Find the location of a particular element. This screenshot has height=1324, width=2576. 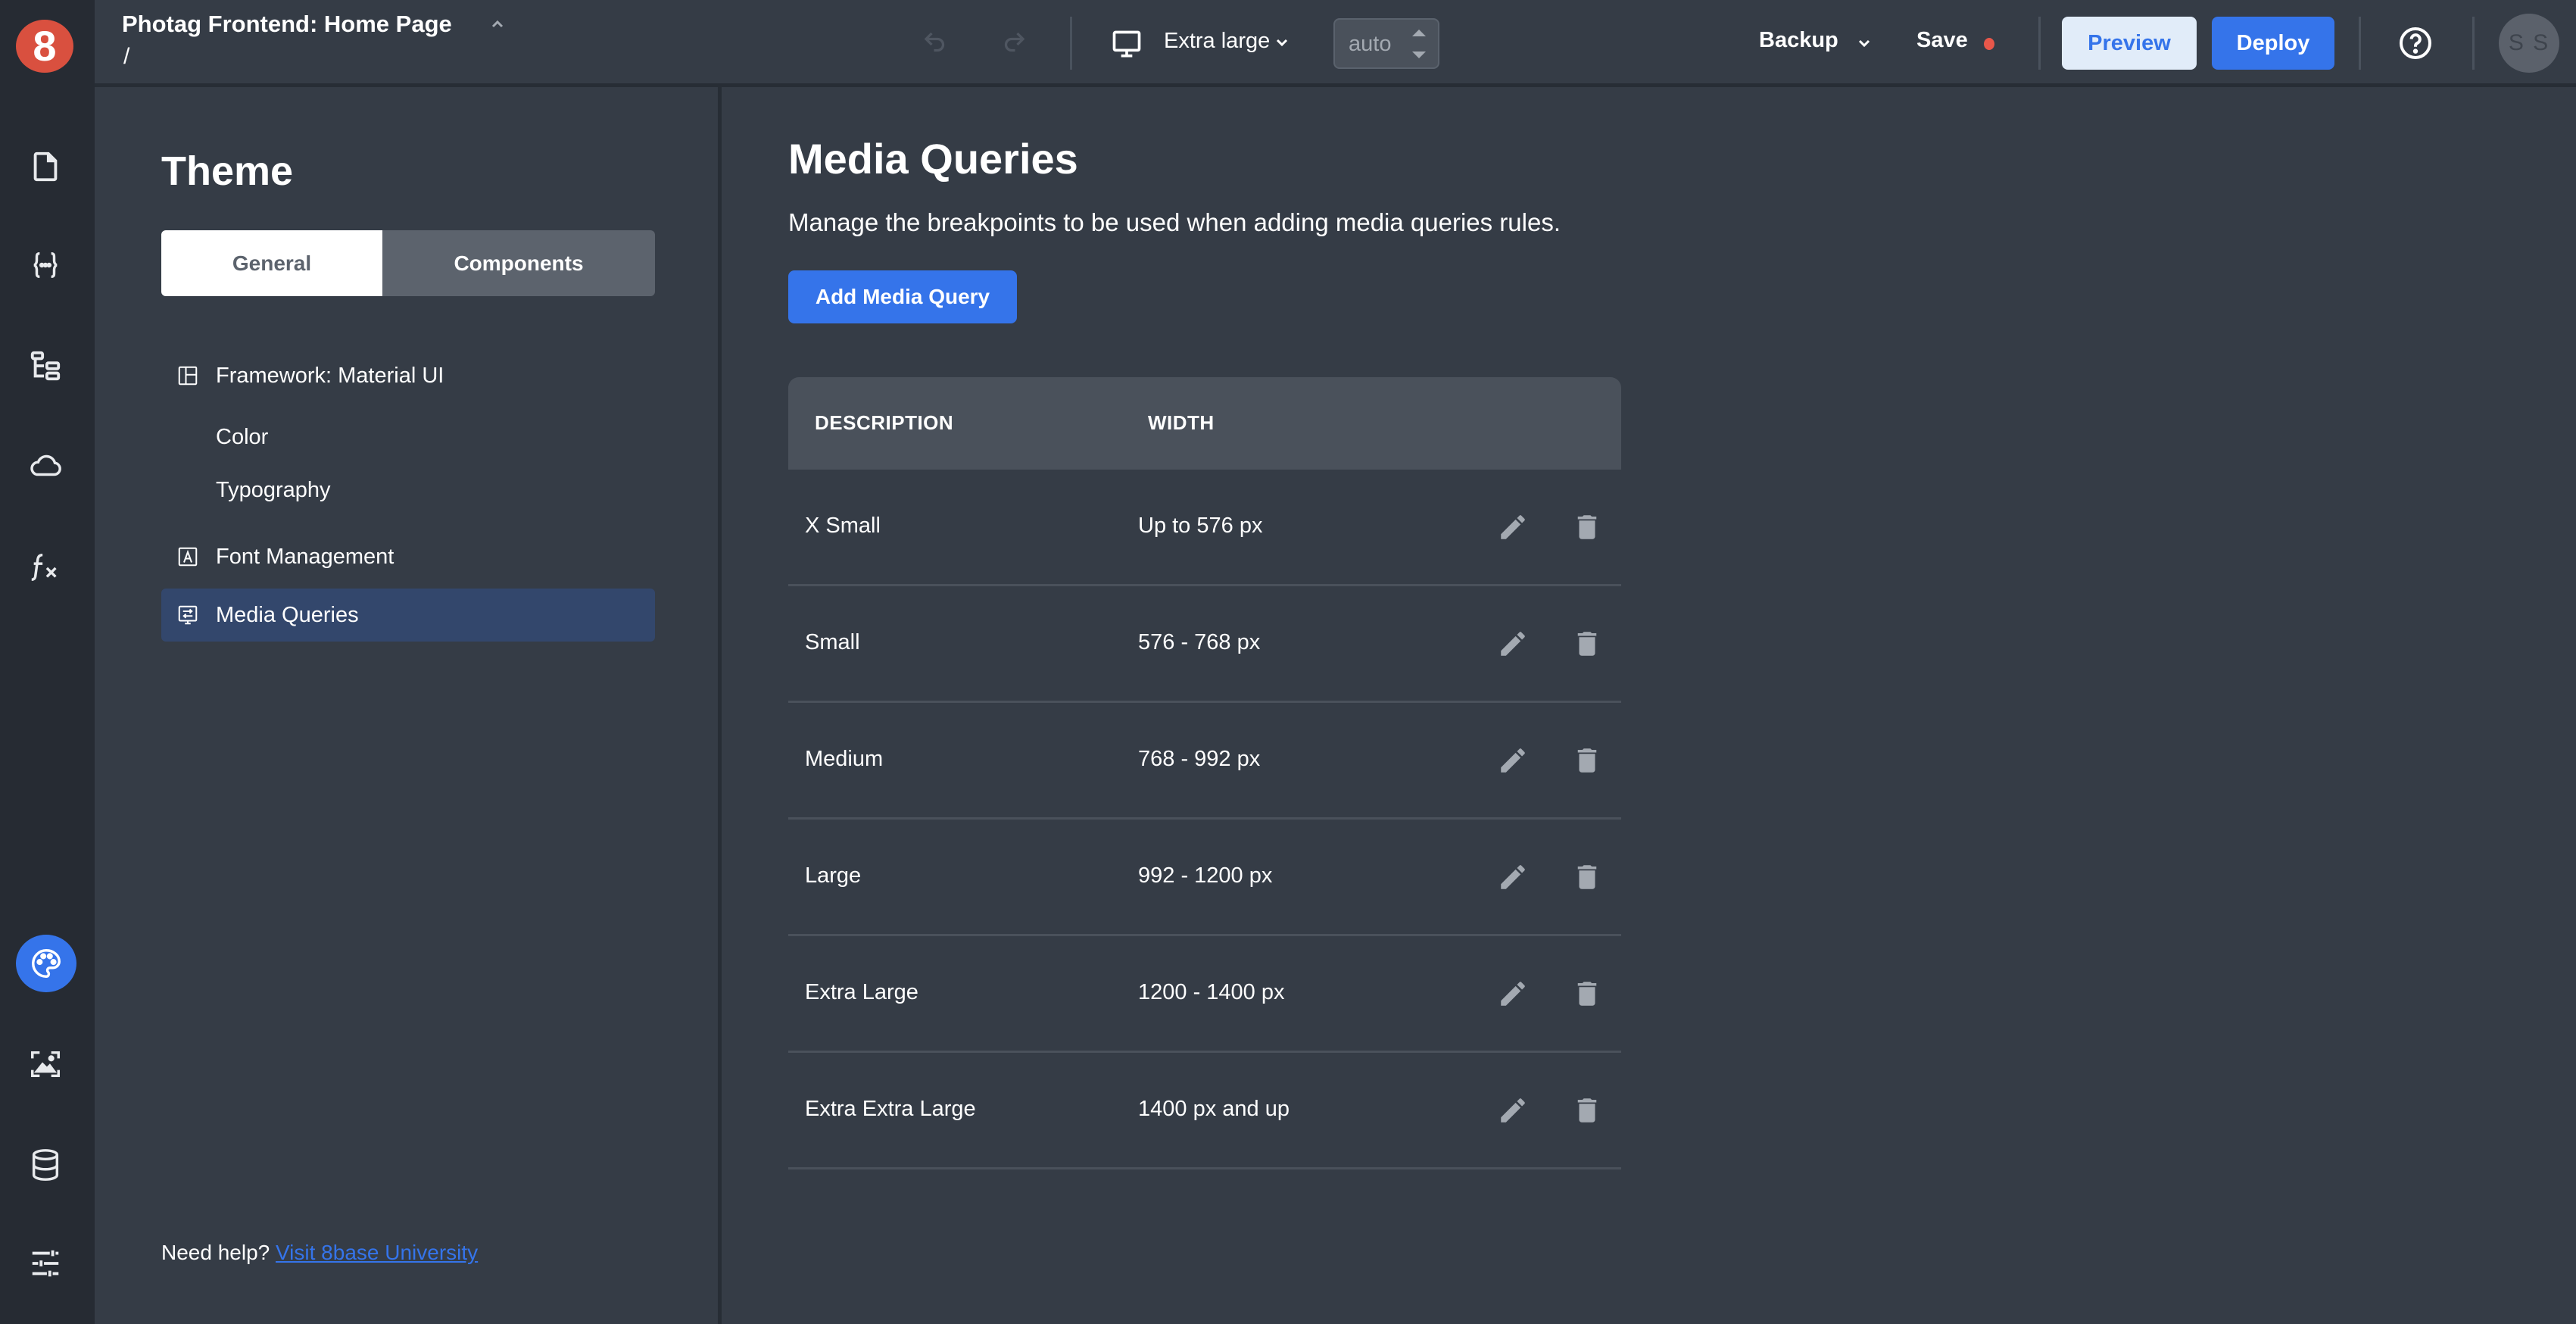

nav-item-typography: Typography is located at coordinates (408, 490).